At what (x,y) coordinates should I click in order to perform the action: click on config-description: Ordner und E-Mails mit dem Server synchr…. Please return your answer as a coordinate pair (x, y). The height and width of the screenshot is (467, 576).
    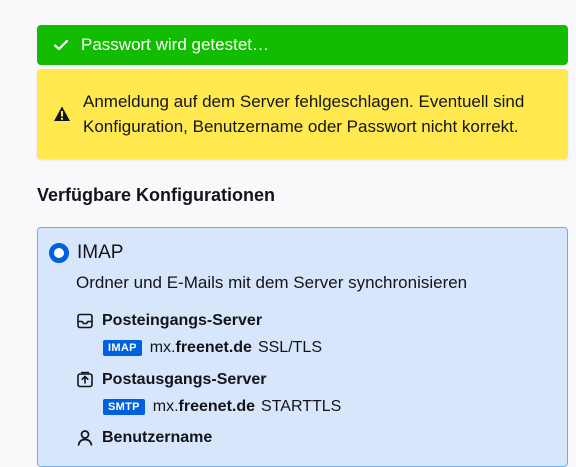
    Looking at the image, I should click on (272, 282).